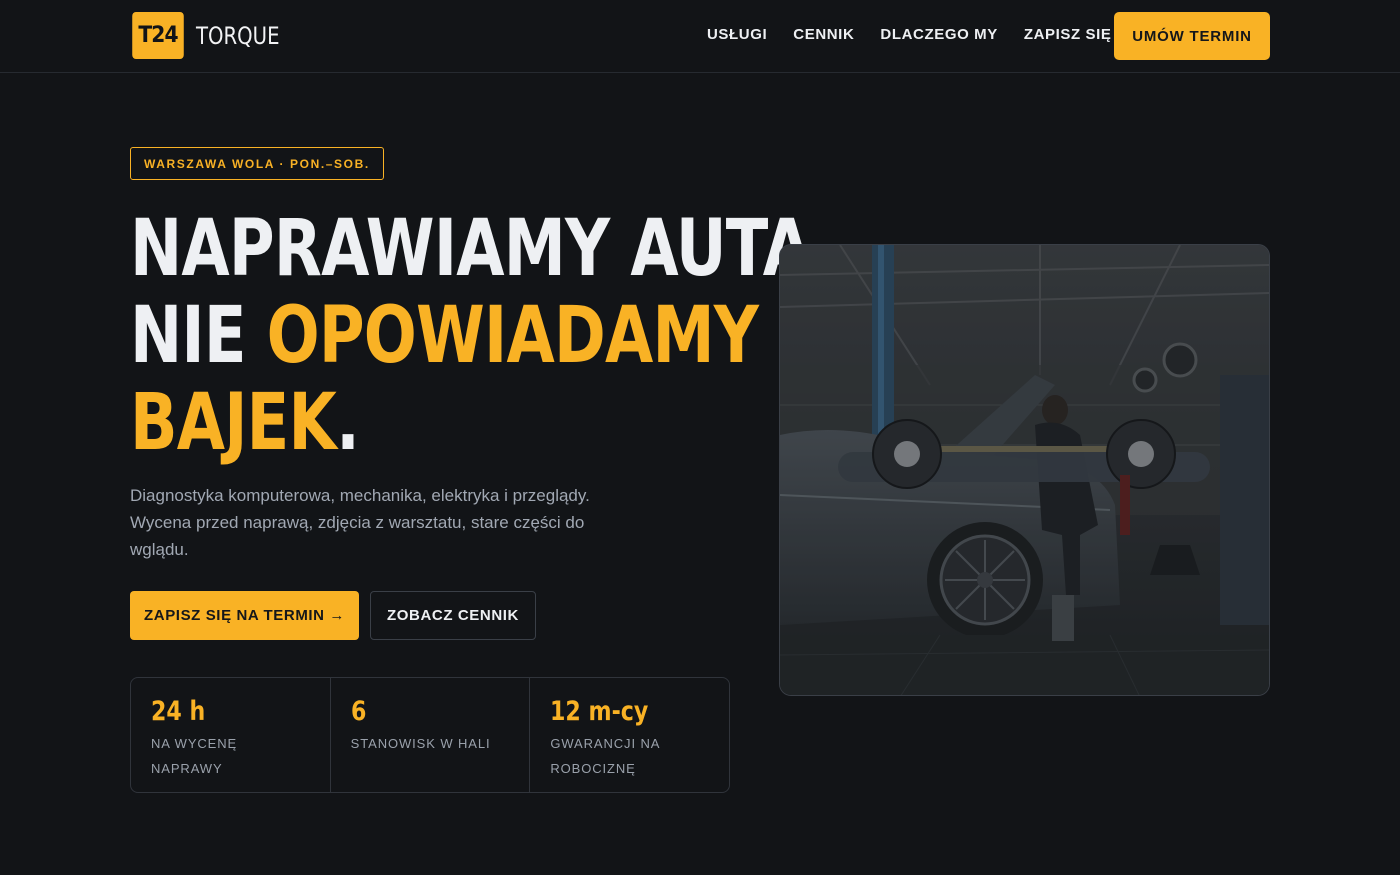  Describe the element at coordinates (233, 423) in the screenshot. I see `headline-line-3-accent: BAJEK` at that location.